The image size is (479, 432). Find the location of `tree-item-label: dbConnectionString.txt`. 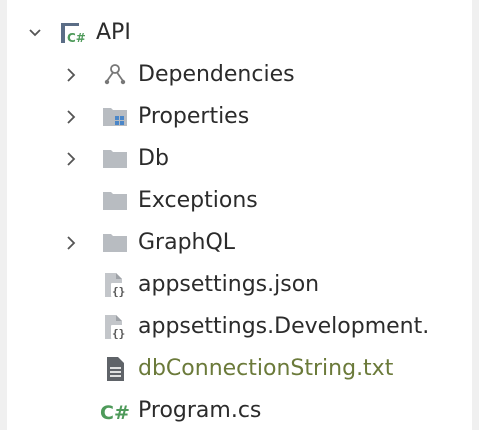

tree-item-label: dbConnectionString.txt is located at coordinates (266, 368).